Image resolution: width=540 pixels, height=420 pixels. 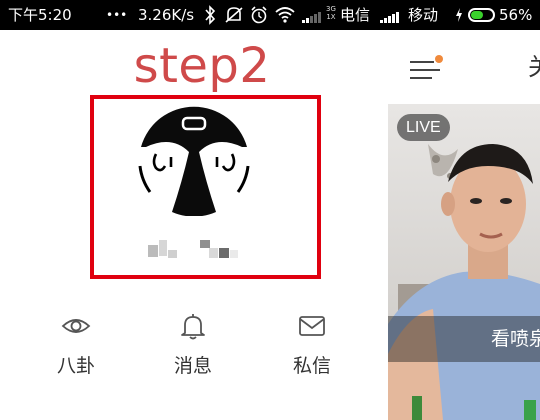 What do you see at coordinates (117, 15) in the screenshot?
I see `status-notification-dots: •••` at bounding box center [117, 15].